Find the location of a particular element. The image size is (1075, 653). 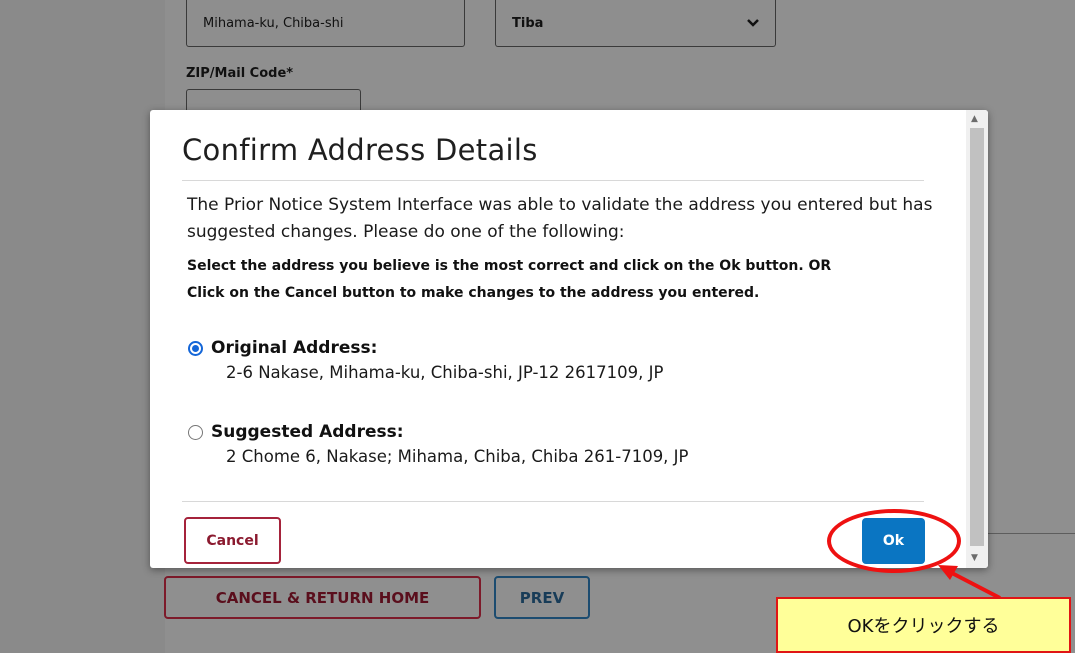

dialog-scrollbar: ▲ ▼ is located at coordinates (977, 339).